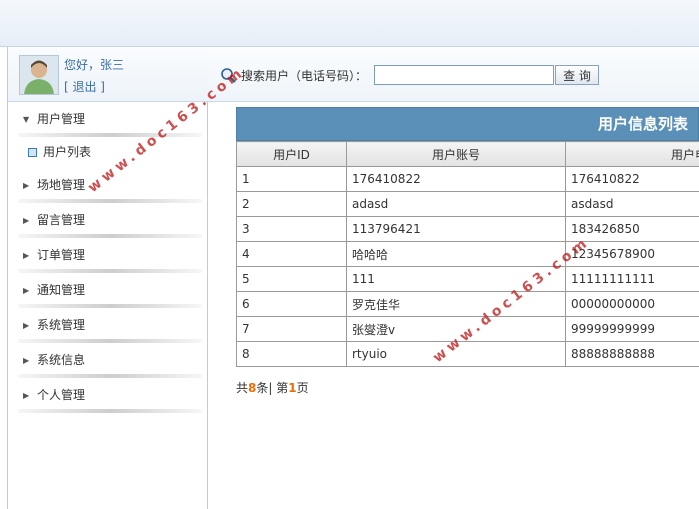  What do you see at coordinates (61, 360) in the screenshot?
I see `sidebar-item-label: 系统信息` at bounding box center [61, 360].